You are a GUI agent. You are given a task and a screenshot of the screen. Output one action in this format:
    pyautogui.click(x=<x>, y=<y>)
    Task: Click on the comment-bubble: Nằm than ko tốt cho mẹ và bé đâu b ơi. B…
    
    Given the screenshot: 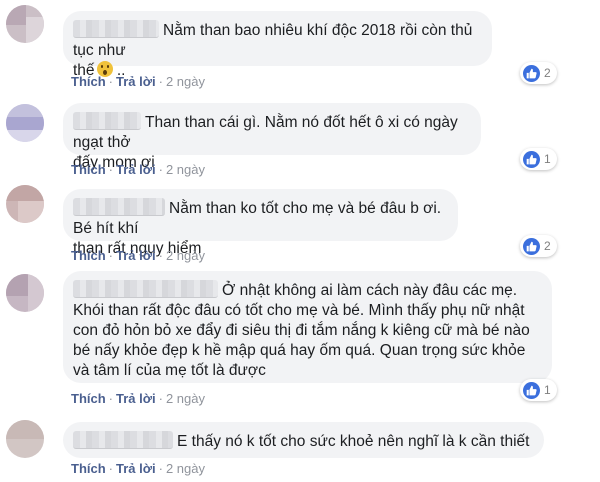 What is the action you would take?
    pyautogui.click(x=260, y=223)
    